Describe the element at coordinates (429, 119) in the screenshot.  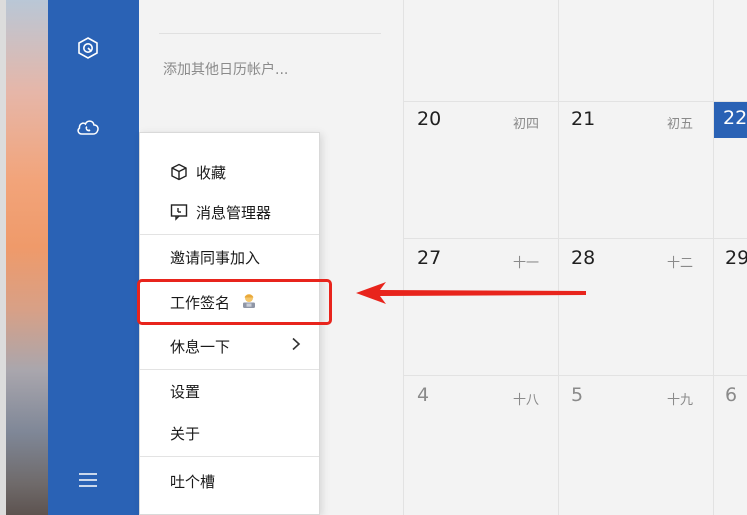
I see `calendar-day-number: 20` at that location.